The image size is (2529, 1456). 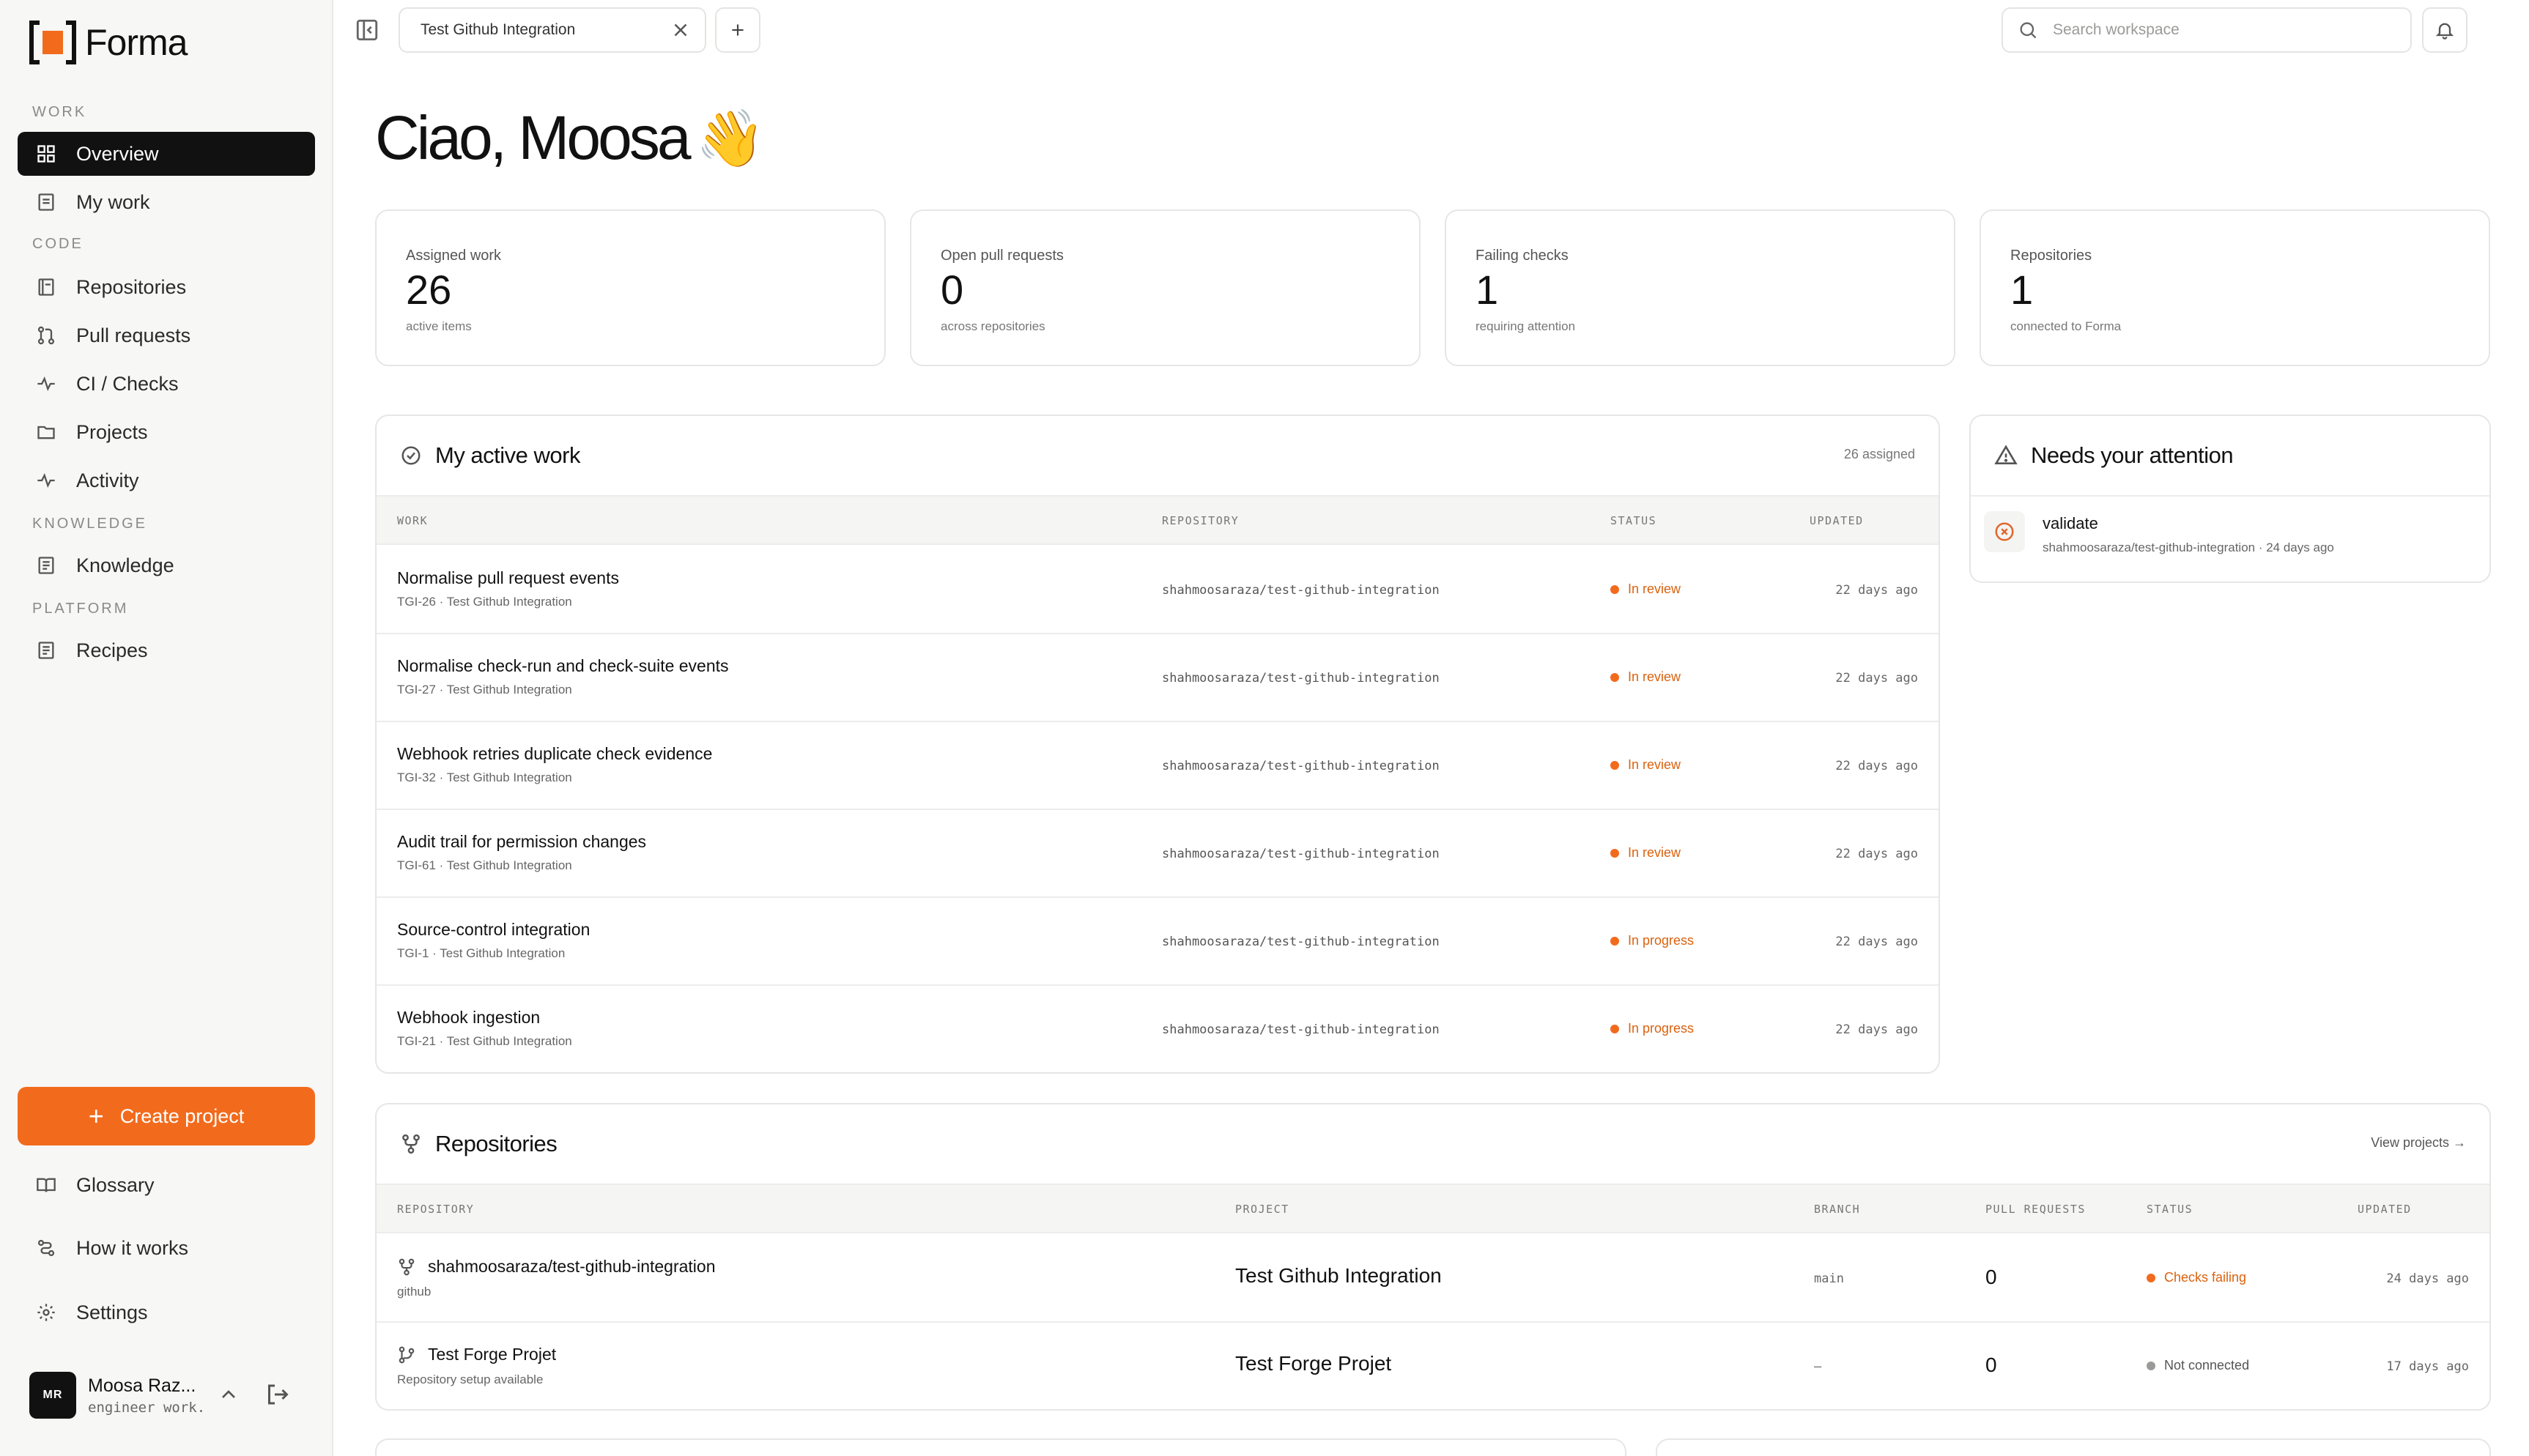 I want to click on close-icon, so click(x=681, y=30).